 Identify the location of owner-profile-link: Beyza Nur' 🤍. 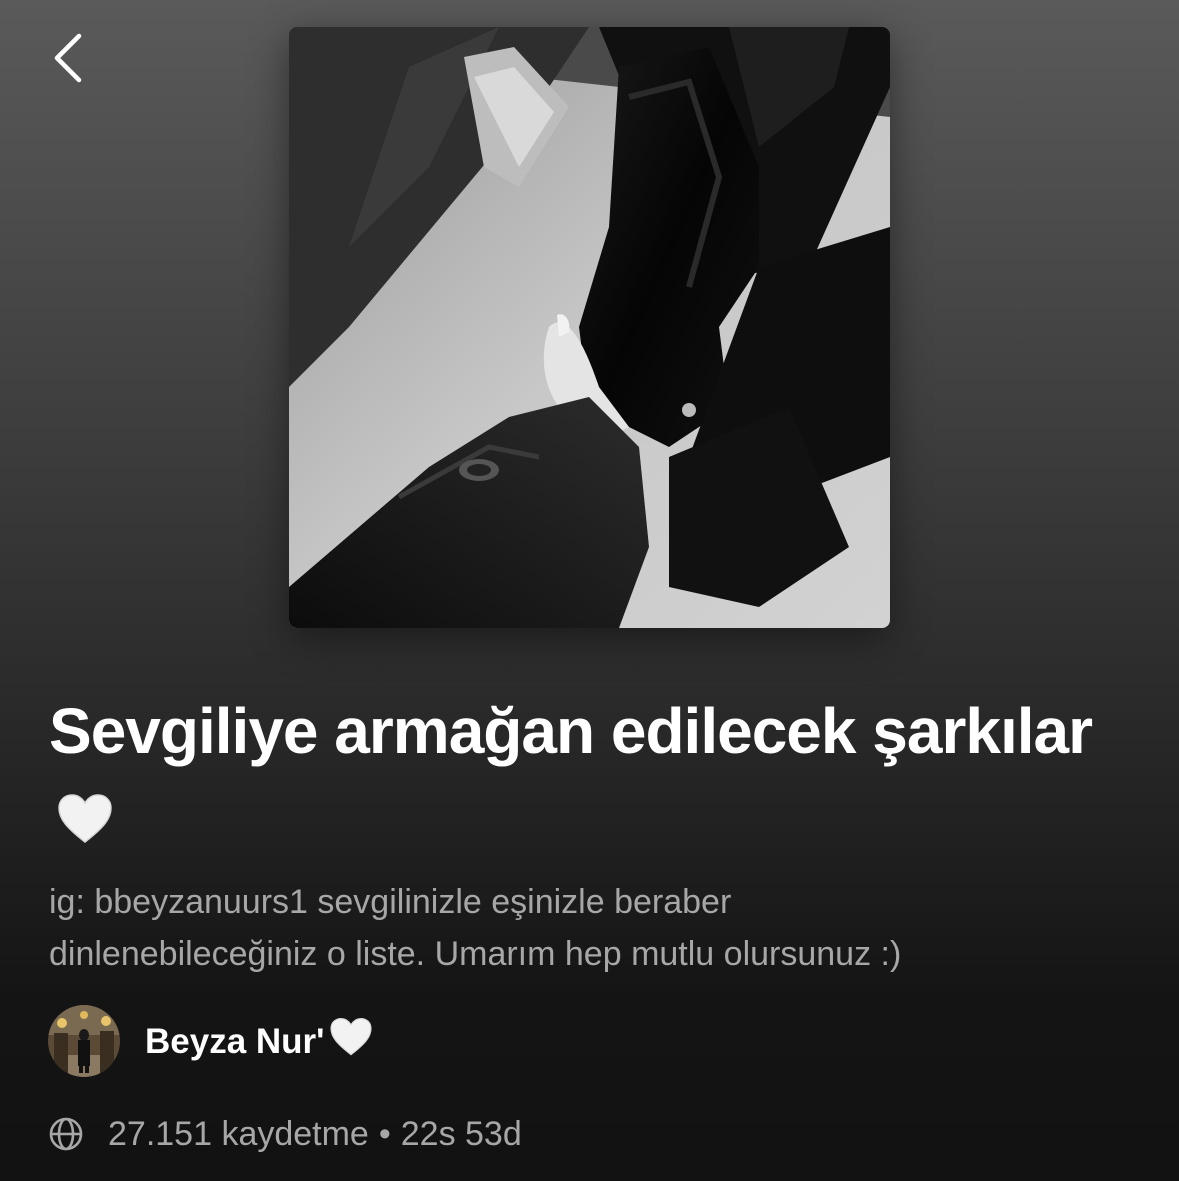
(210, 1041).